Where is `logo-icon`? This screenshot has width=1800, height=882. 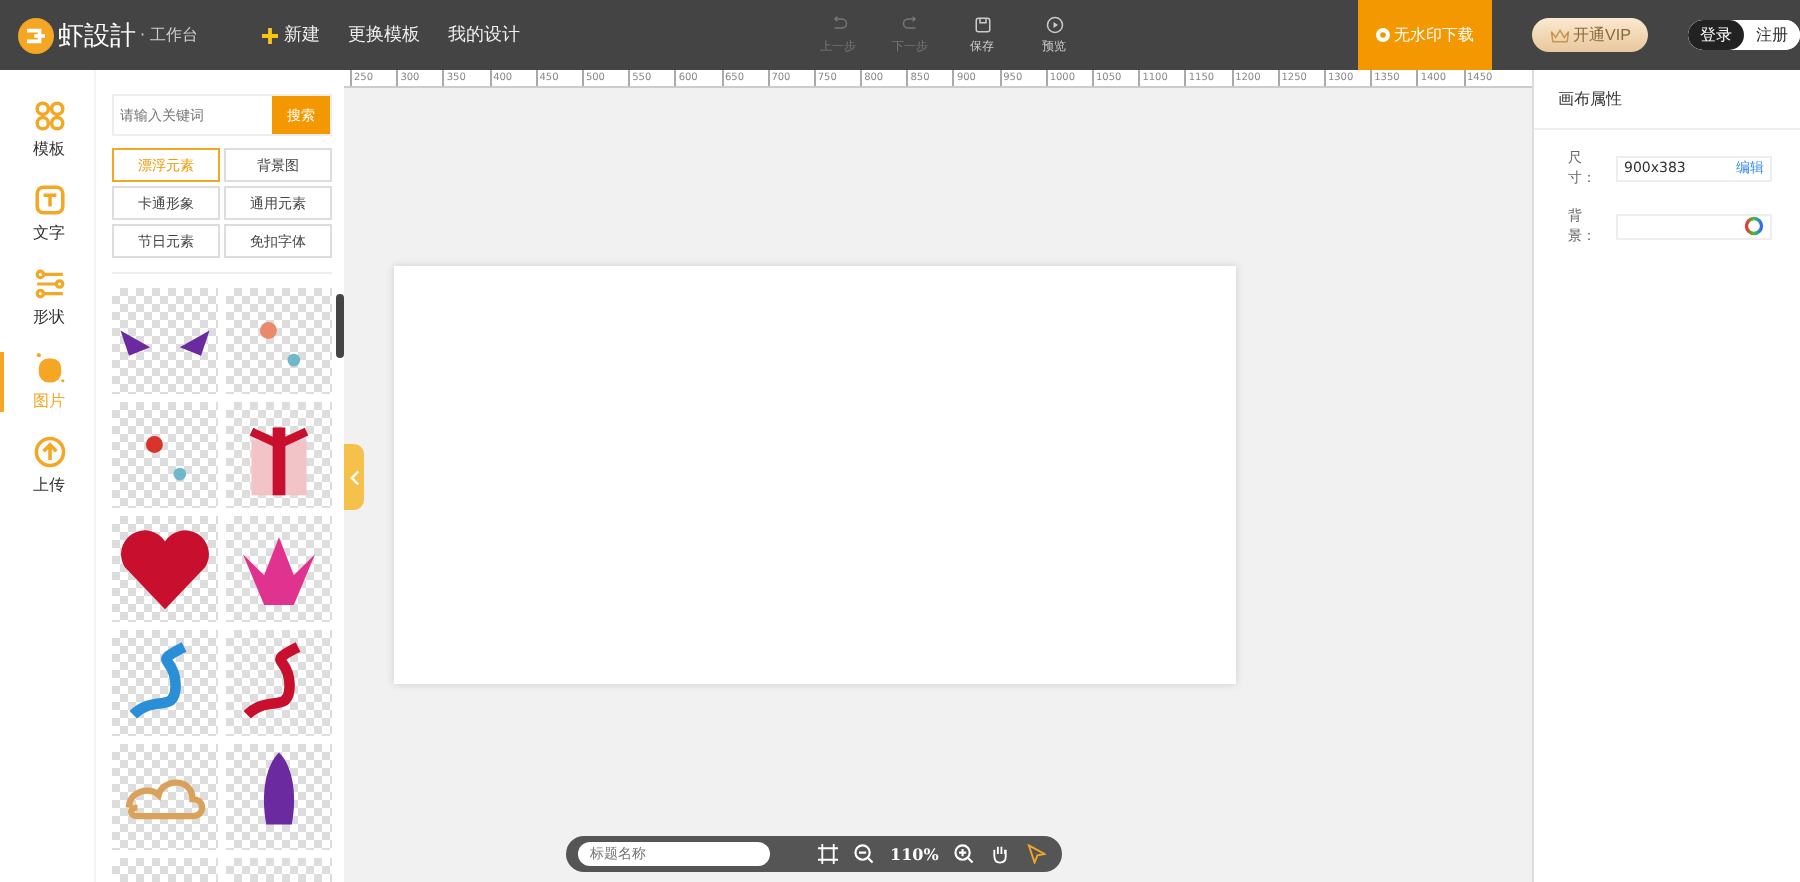 logo-icon is located at coordinates (36, 35).